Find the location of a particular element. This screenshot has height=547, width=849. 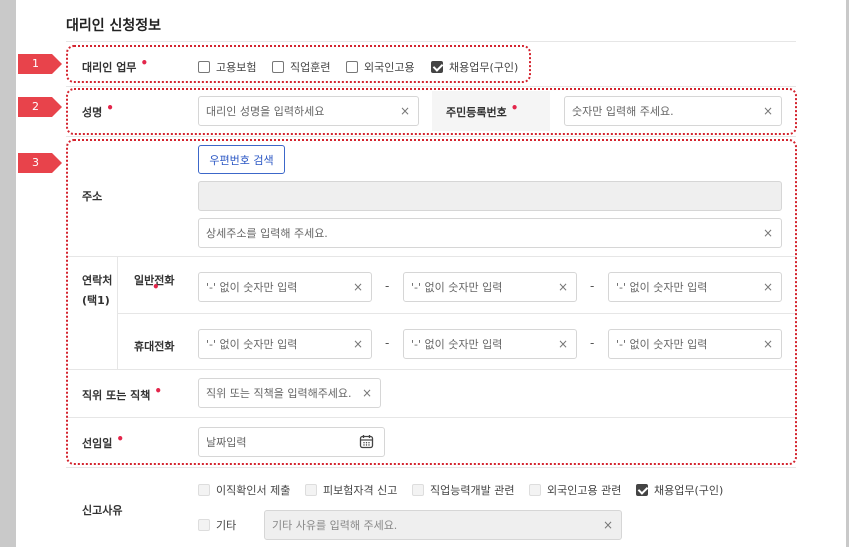

reason-option-2: 피보험자격 신고 is located at coordinates (351, 490).